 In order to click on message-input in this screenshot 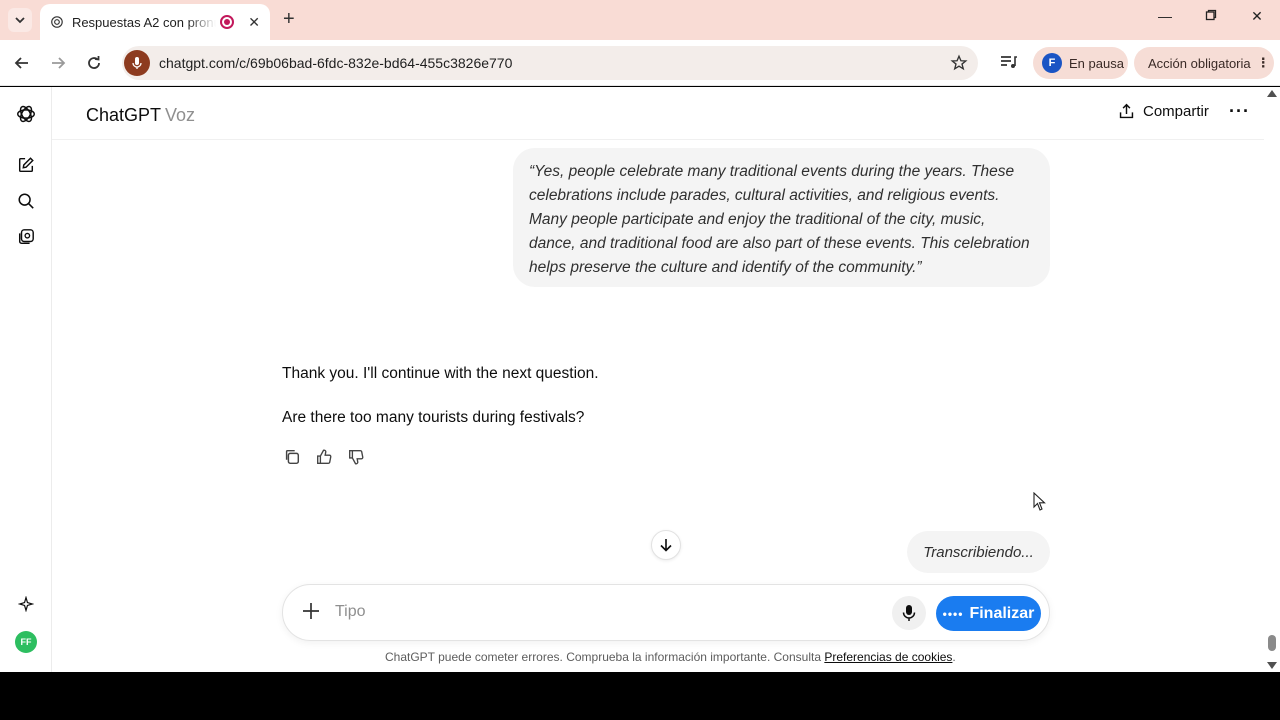, I will do `click(595, 612)`.